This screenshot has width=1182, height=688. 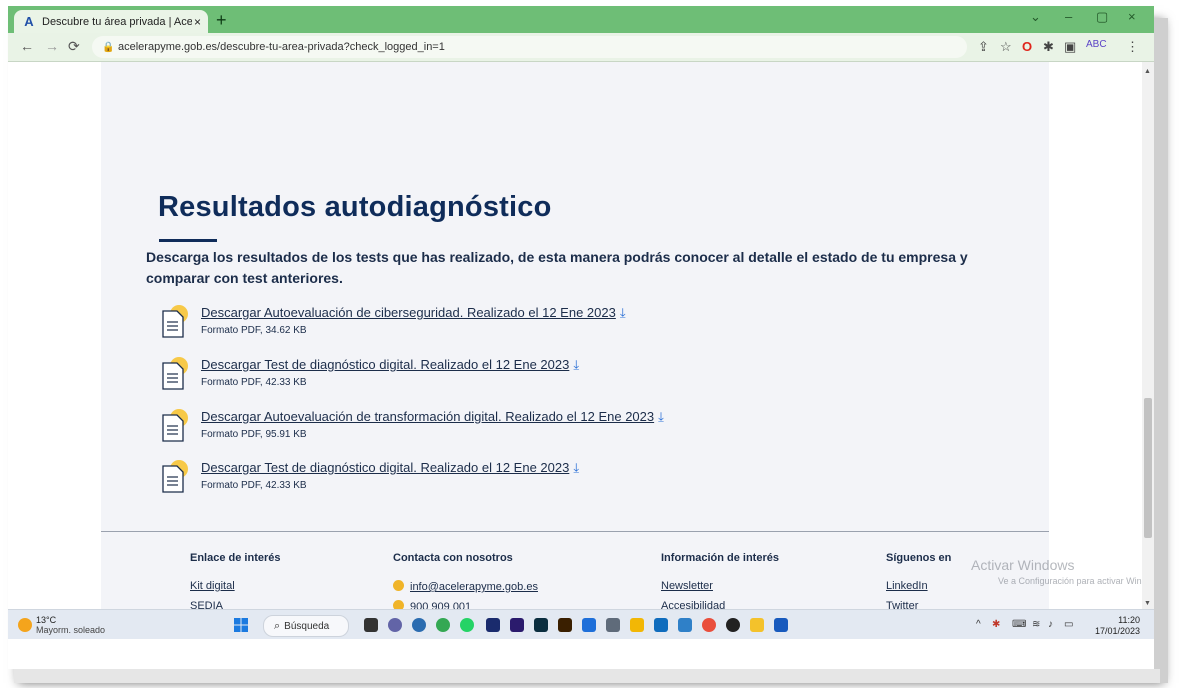 I want to click on tab-close-icon: ×, so click(x=197, y=22).